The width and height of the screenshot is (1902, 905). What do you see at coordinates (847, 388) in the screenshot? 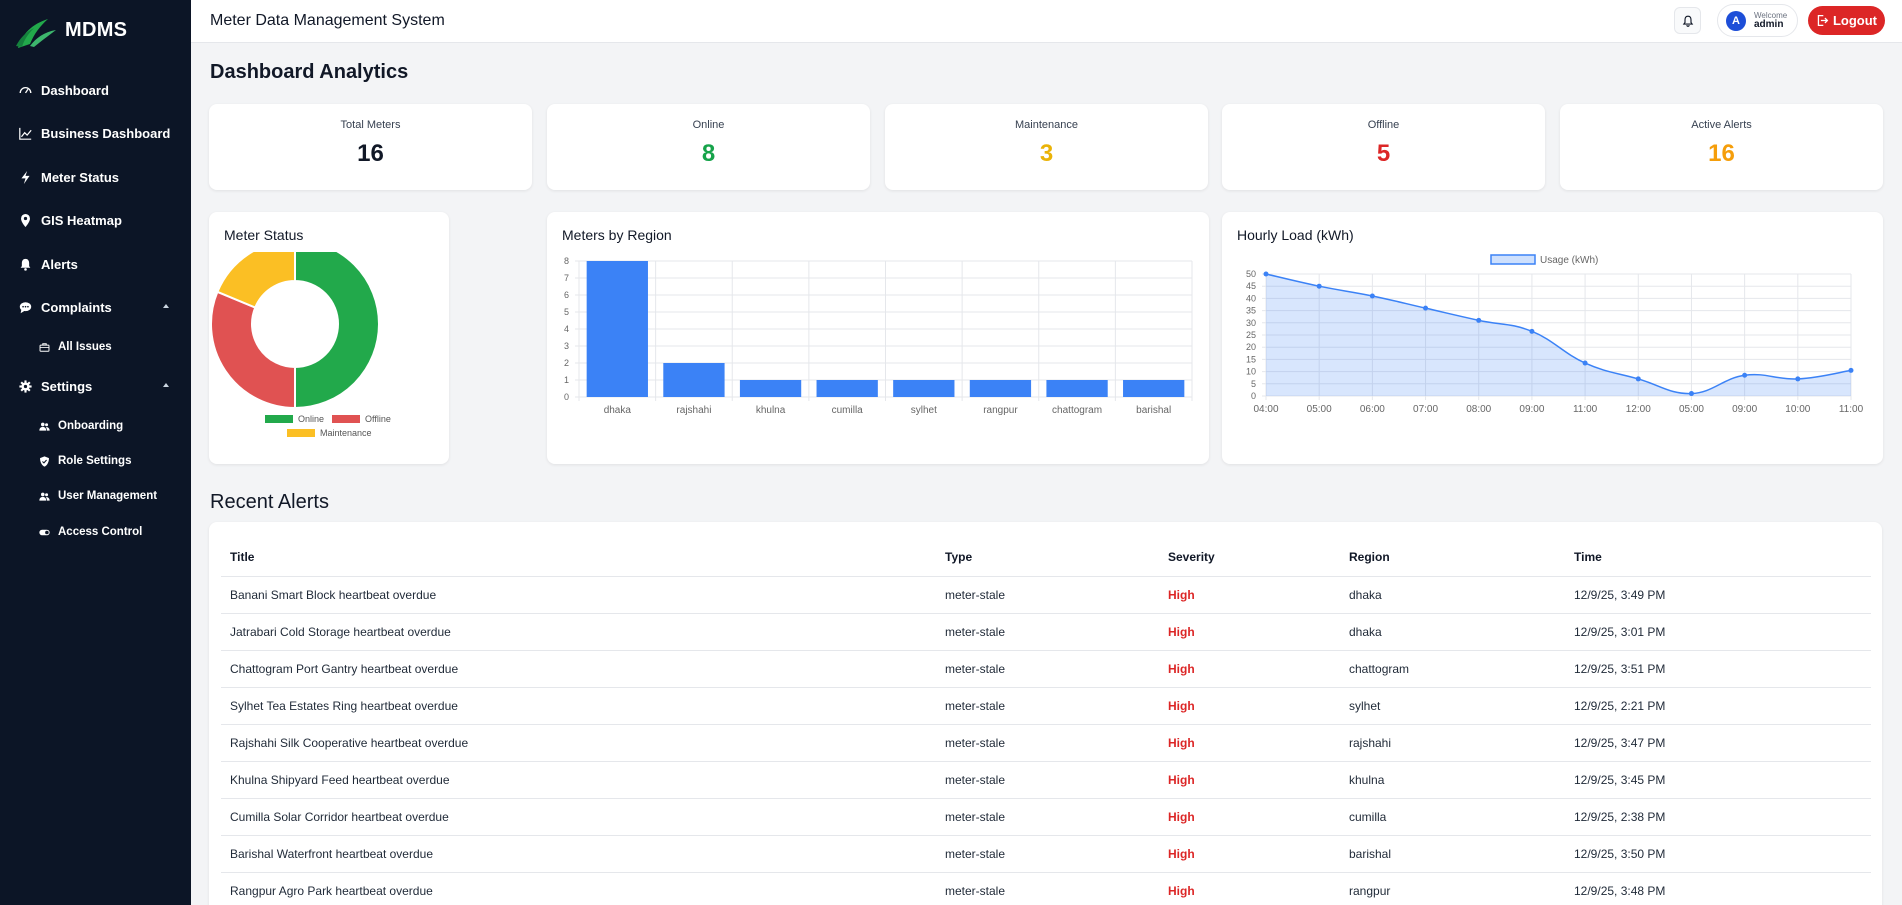
I see `bar-cumilla` at bounding box center [847, 388].